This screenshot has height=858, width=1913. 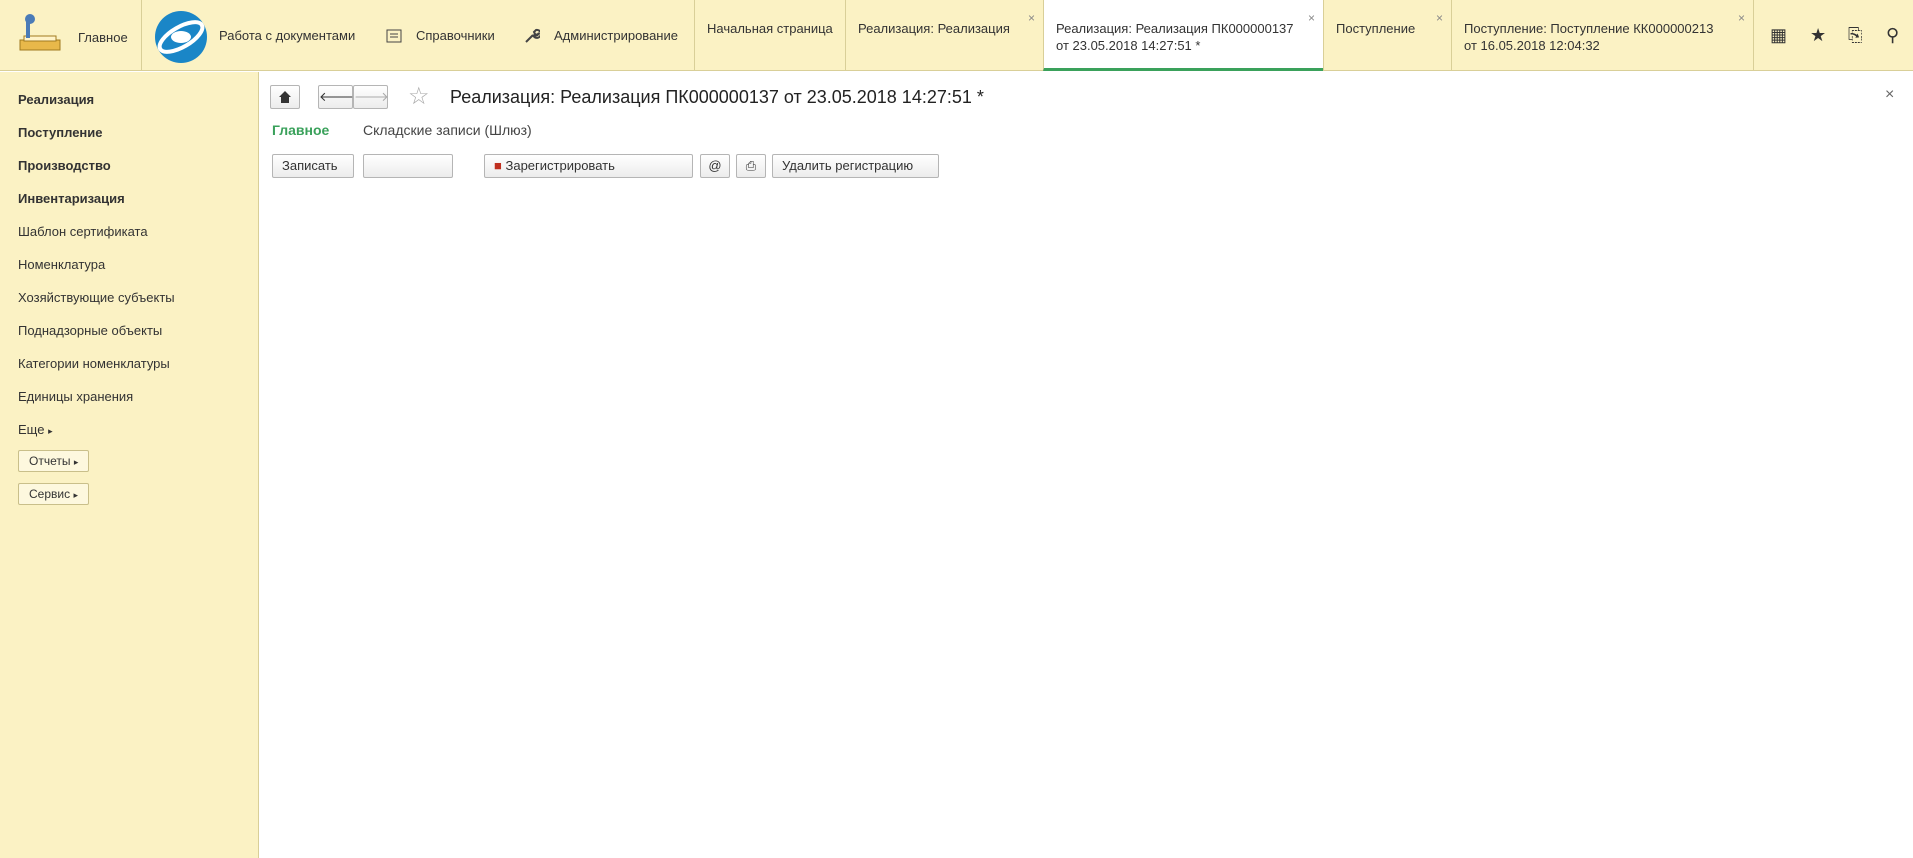 I want to click on service-button: Сервис ▸, so click(x=53, y=494).